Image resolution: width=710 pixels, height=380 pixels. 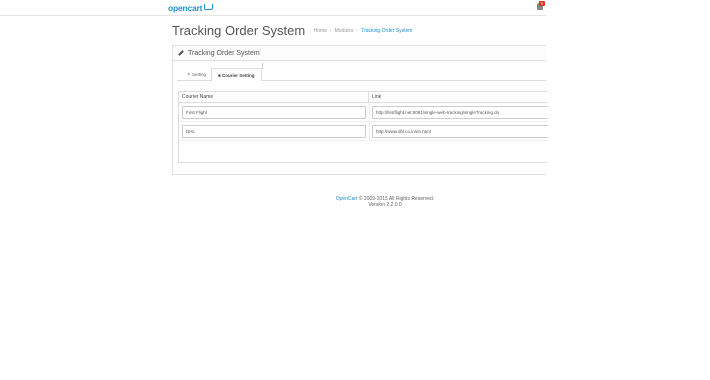 I want to click on tab-setting-label: Setting, so click(x=199, y=74).